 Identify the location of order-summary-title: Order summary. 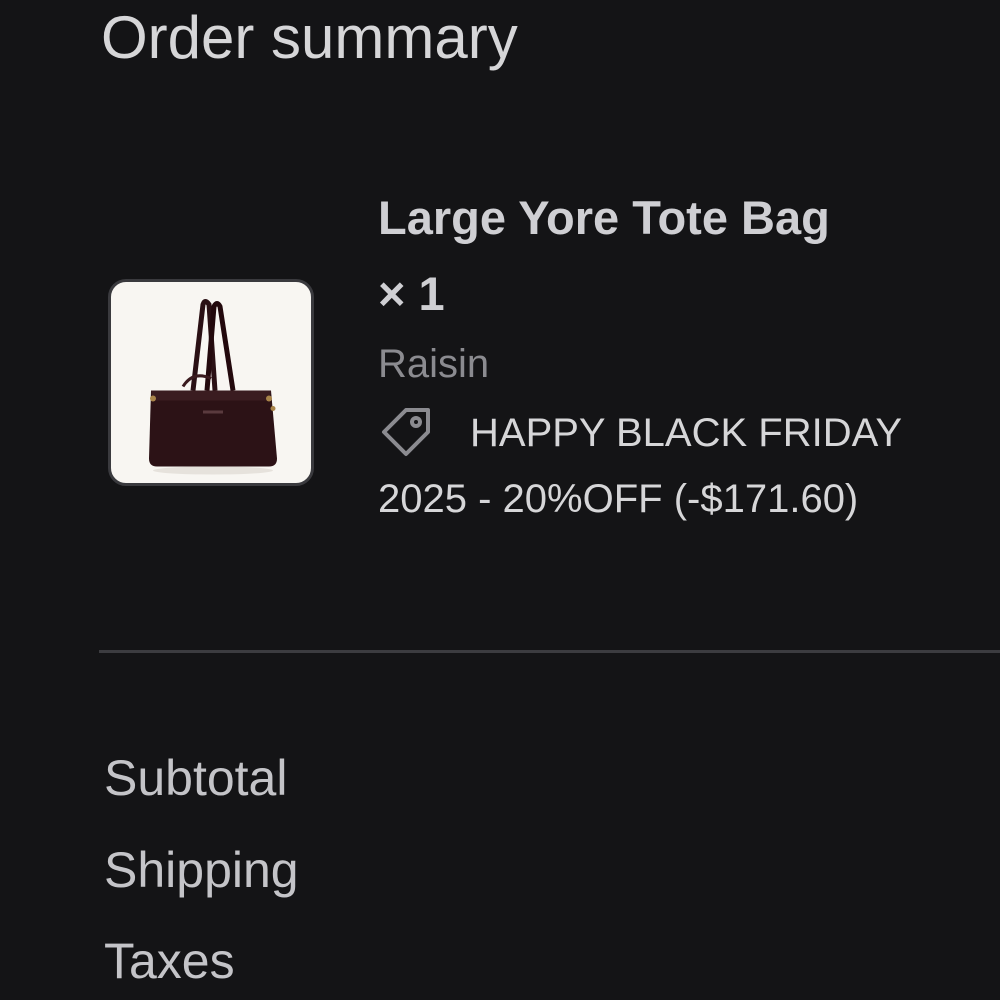
(309, 37).